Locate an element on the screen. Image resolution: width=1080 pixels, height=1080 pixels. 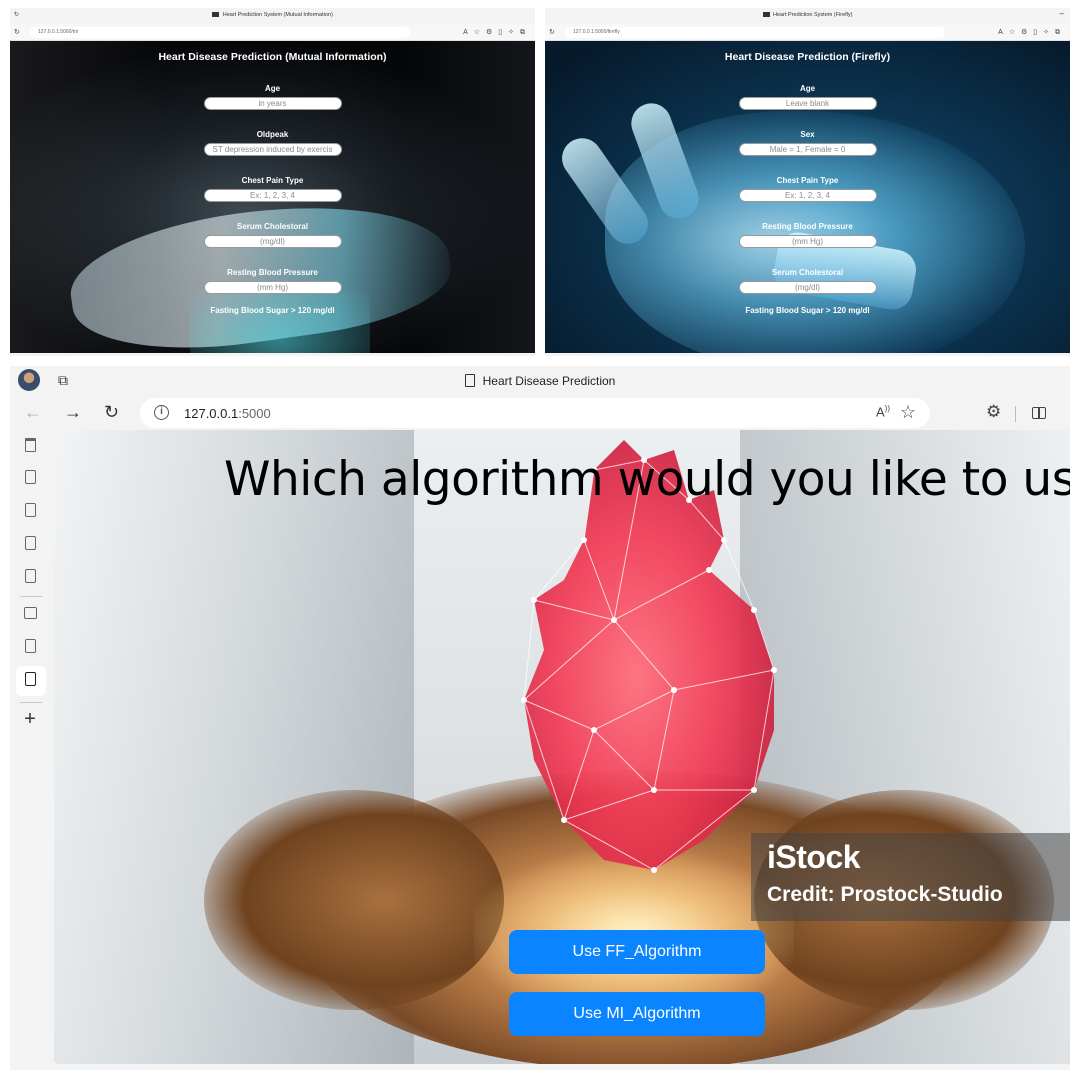
split-screen-icon is located at coordinates (1039, 413).